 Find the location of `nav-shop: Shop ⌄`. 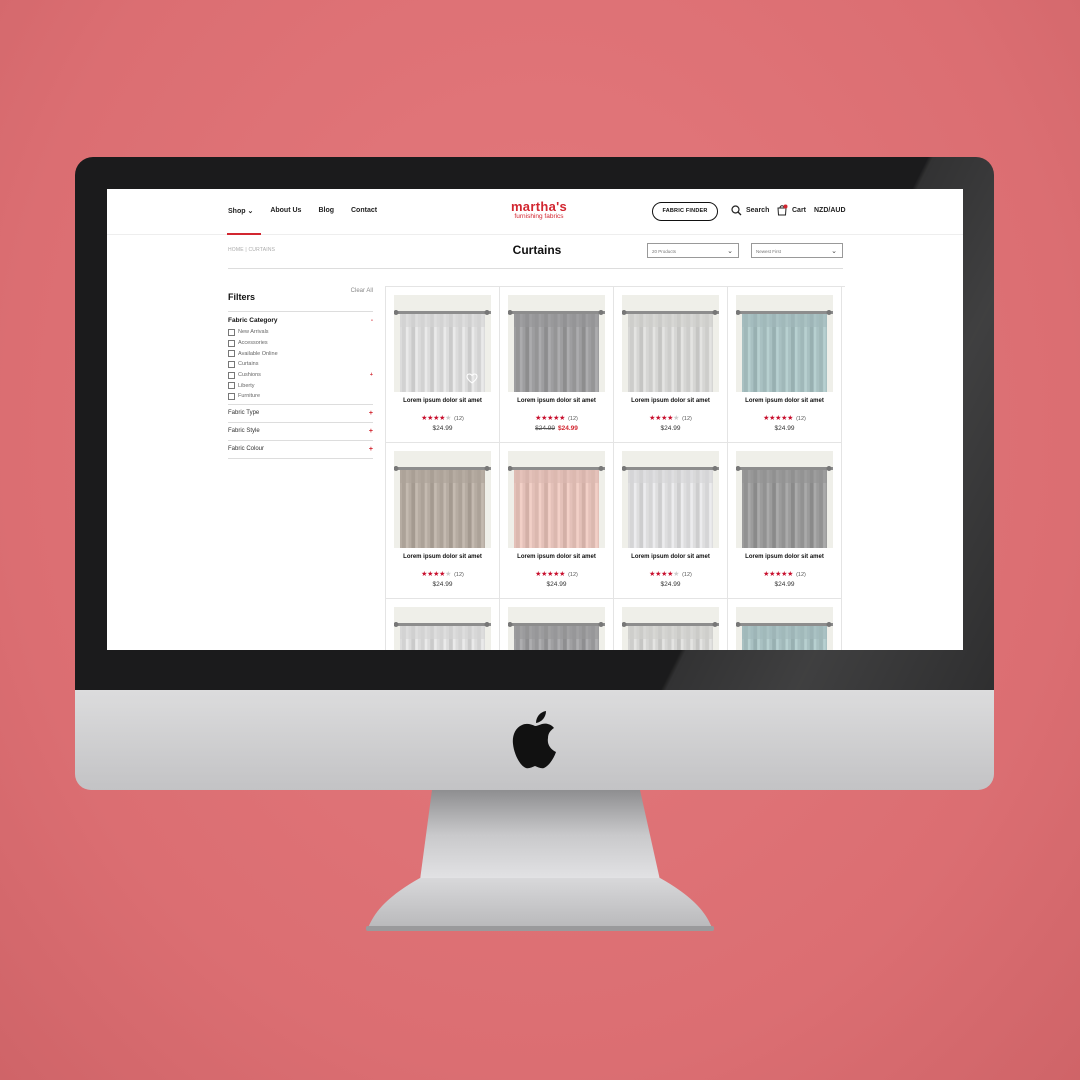

nav-shop: Shop ⌄ is located at coordinates (244, 221).